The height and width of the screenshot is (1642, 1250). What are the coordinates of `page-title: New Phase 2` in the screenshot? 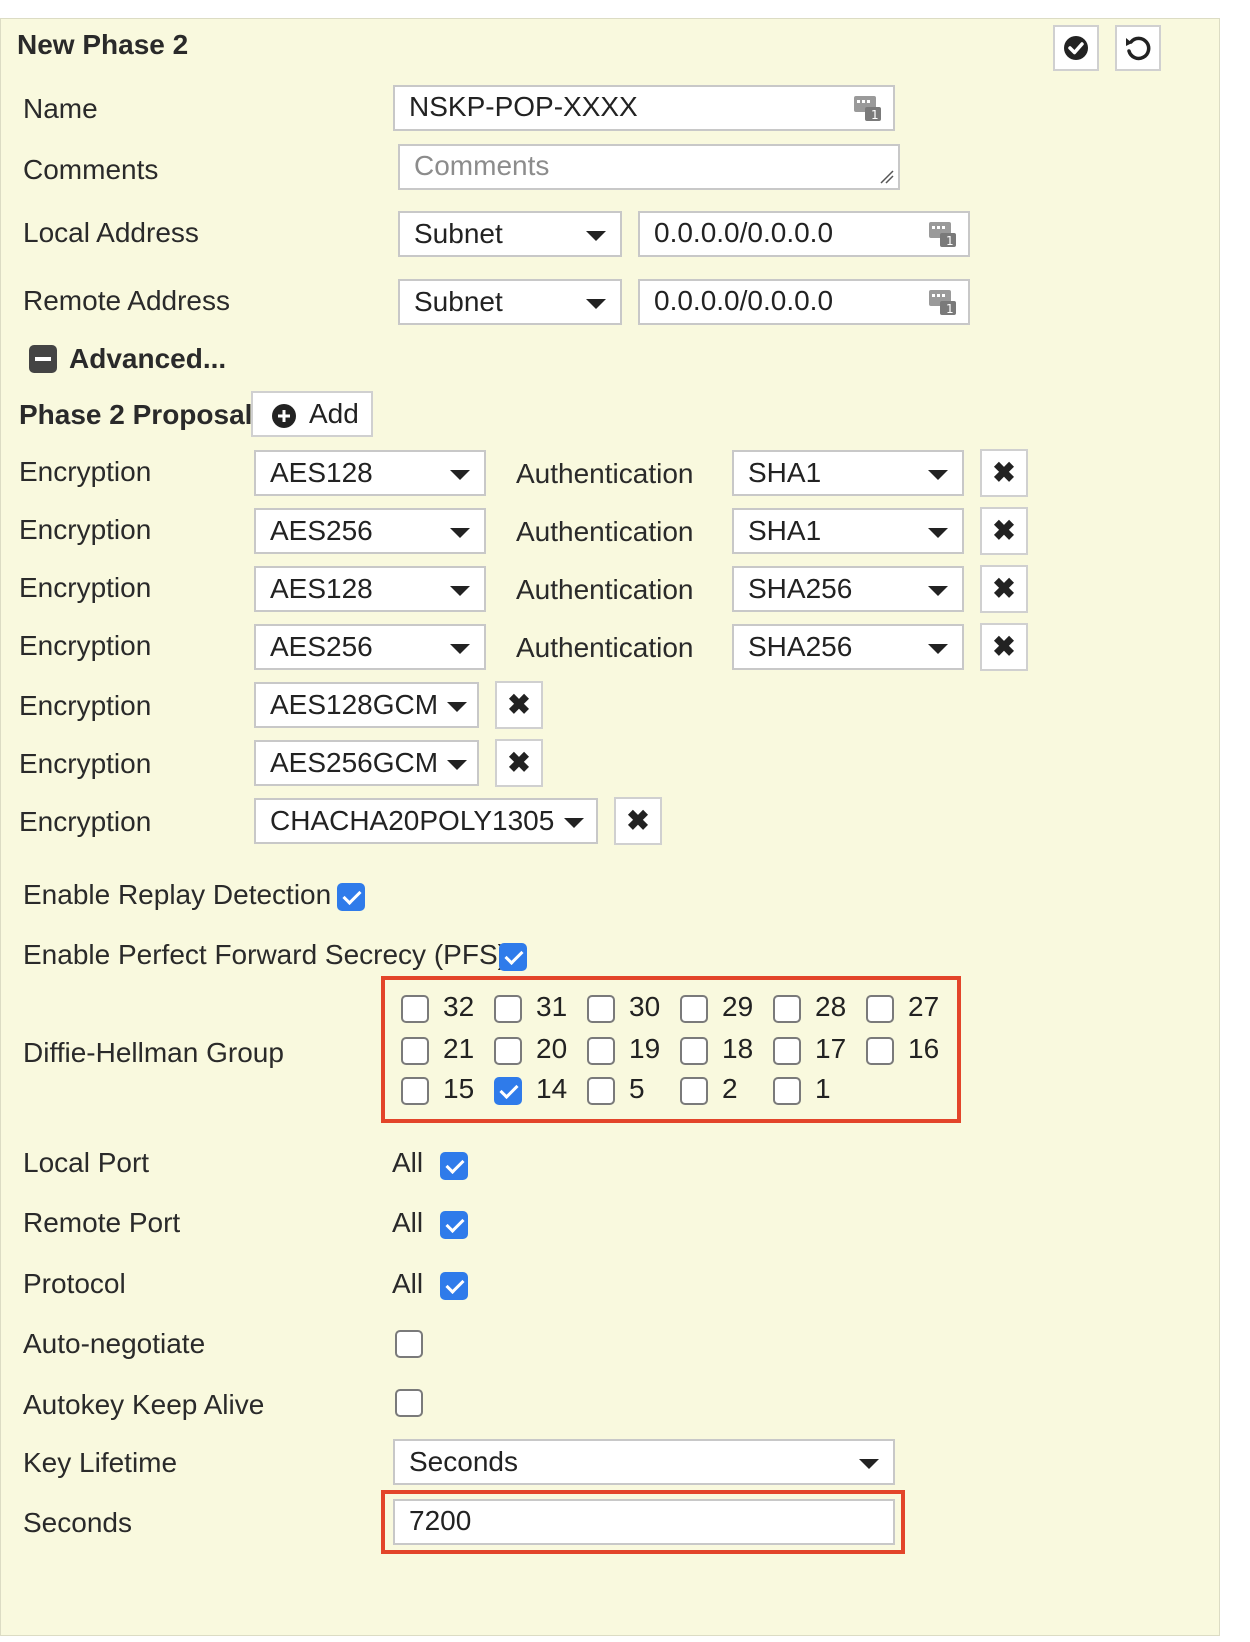 It's located at (103, 44).